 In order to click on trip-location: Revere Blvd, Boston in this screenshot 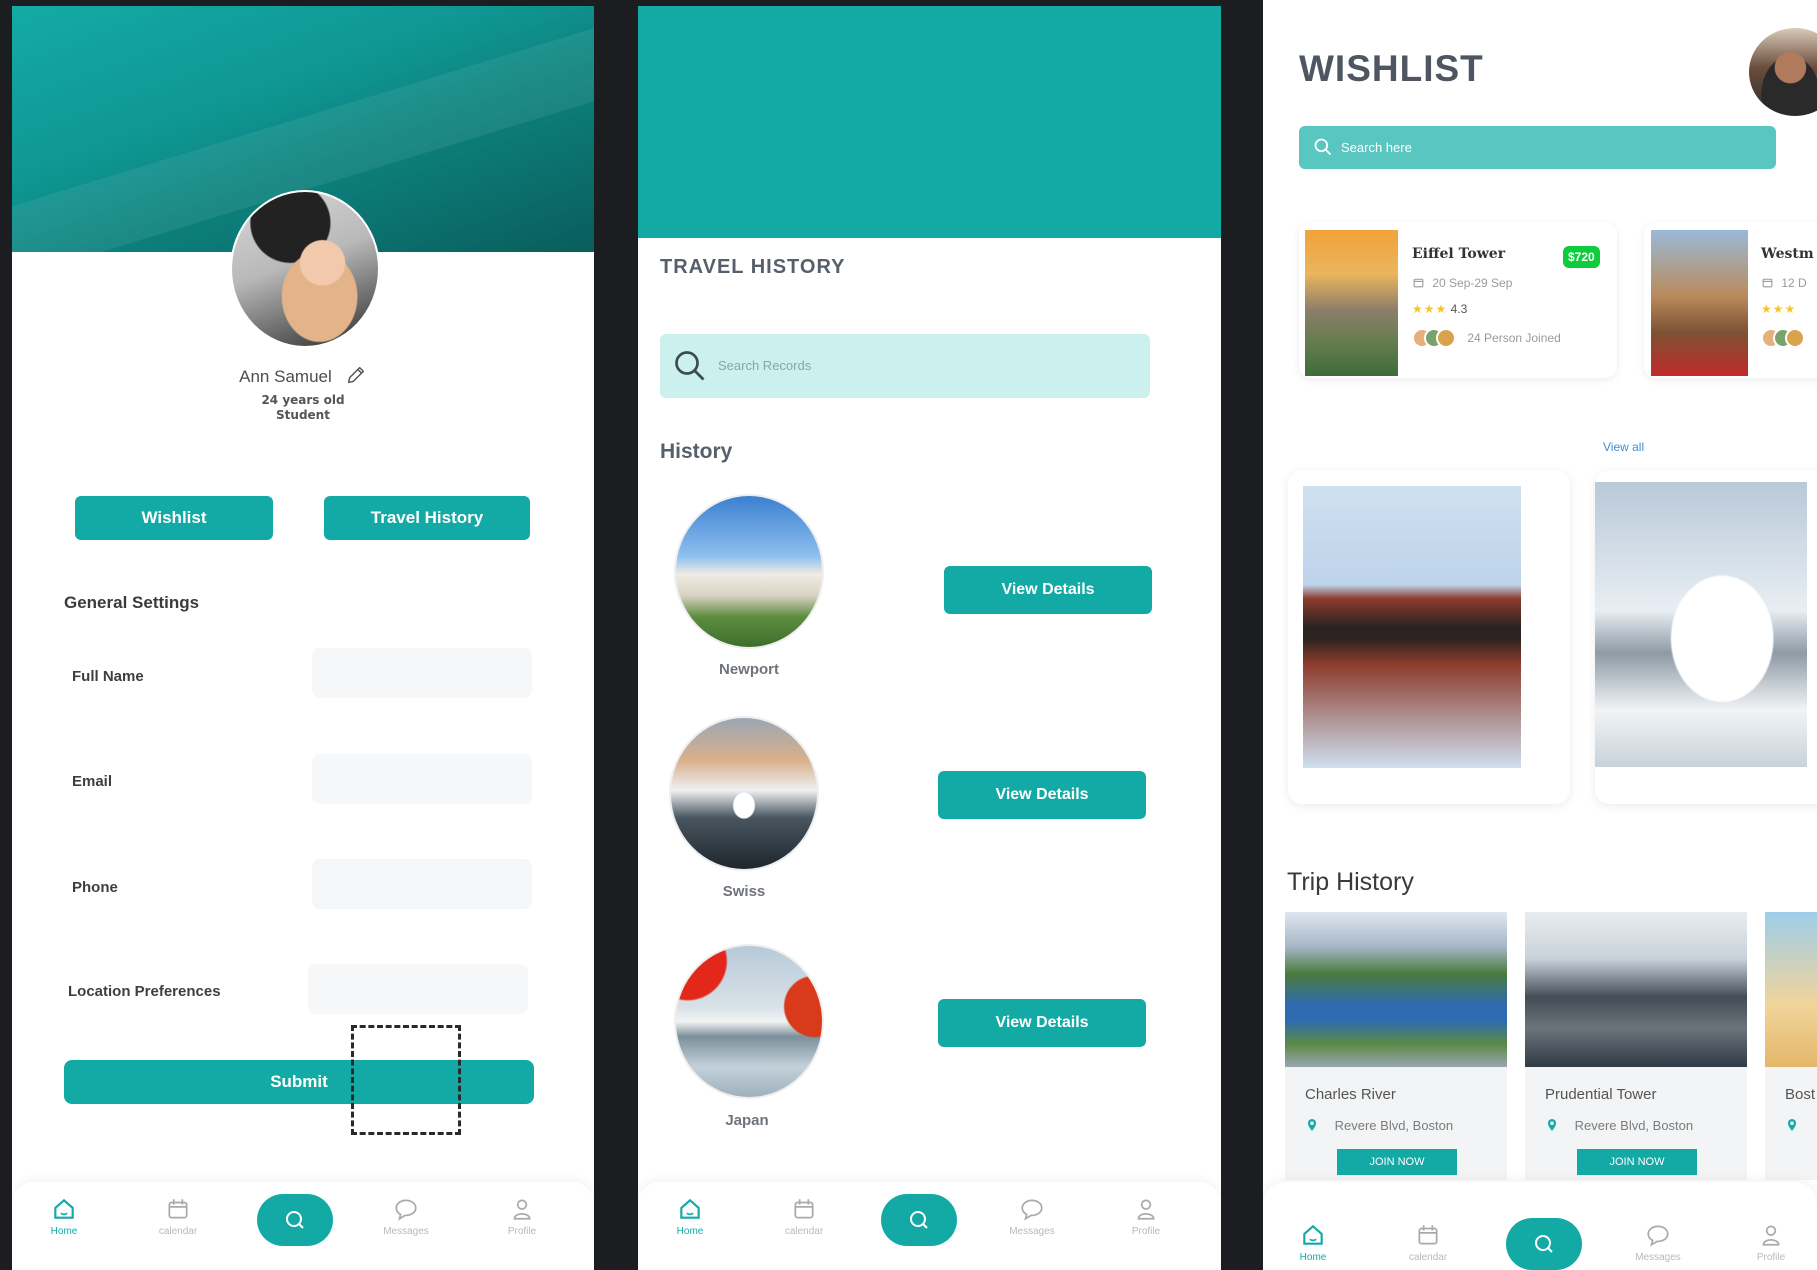, I will do `click(1619, 1125)`.